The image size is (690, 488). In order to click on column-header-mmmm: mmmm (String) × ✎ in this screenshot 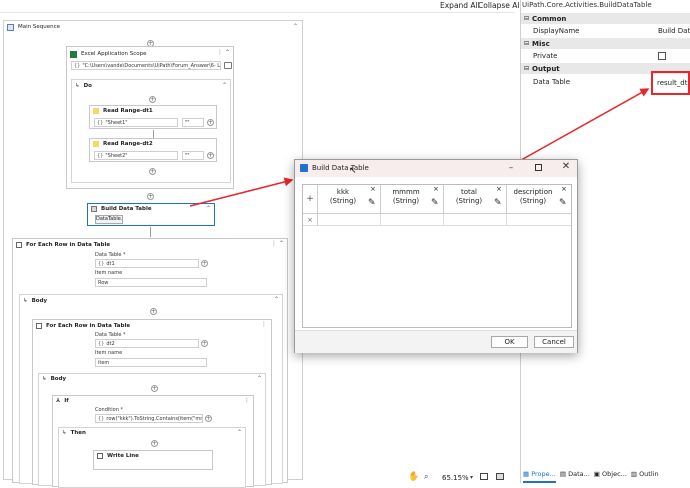, I will do `click(412, 199)`.